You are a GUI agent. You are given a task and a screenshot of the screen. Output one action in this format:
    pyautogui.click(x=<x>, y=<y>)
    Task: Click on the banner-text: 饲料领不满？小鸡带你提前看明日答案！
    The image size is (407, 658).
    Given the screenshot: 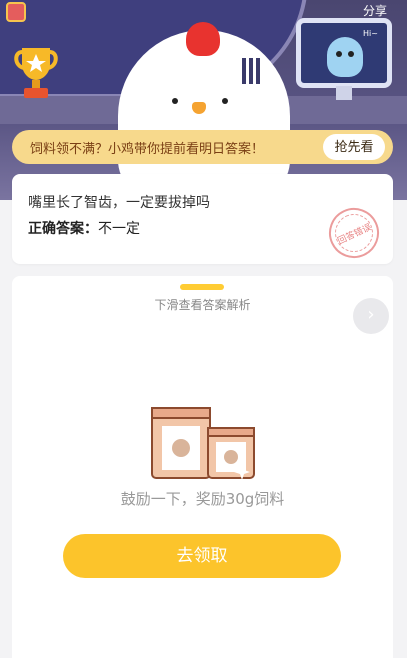 What is the action you would take?
    pyautogui.click(x=147, y=149)
    